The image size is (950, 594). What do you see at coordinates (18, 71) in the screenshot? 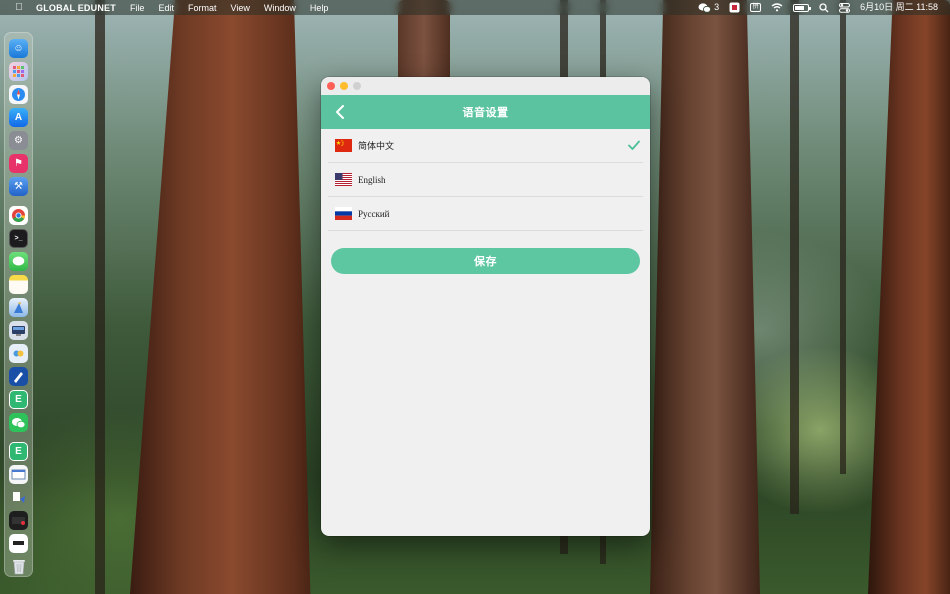
I see `launchpad-icon` at bounding box center [18, 71].